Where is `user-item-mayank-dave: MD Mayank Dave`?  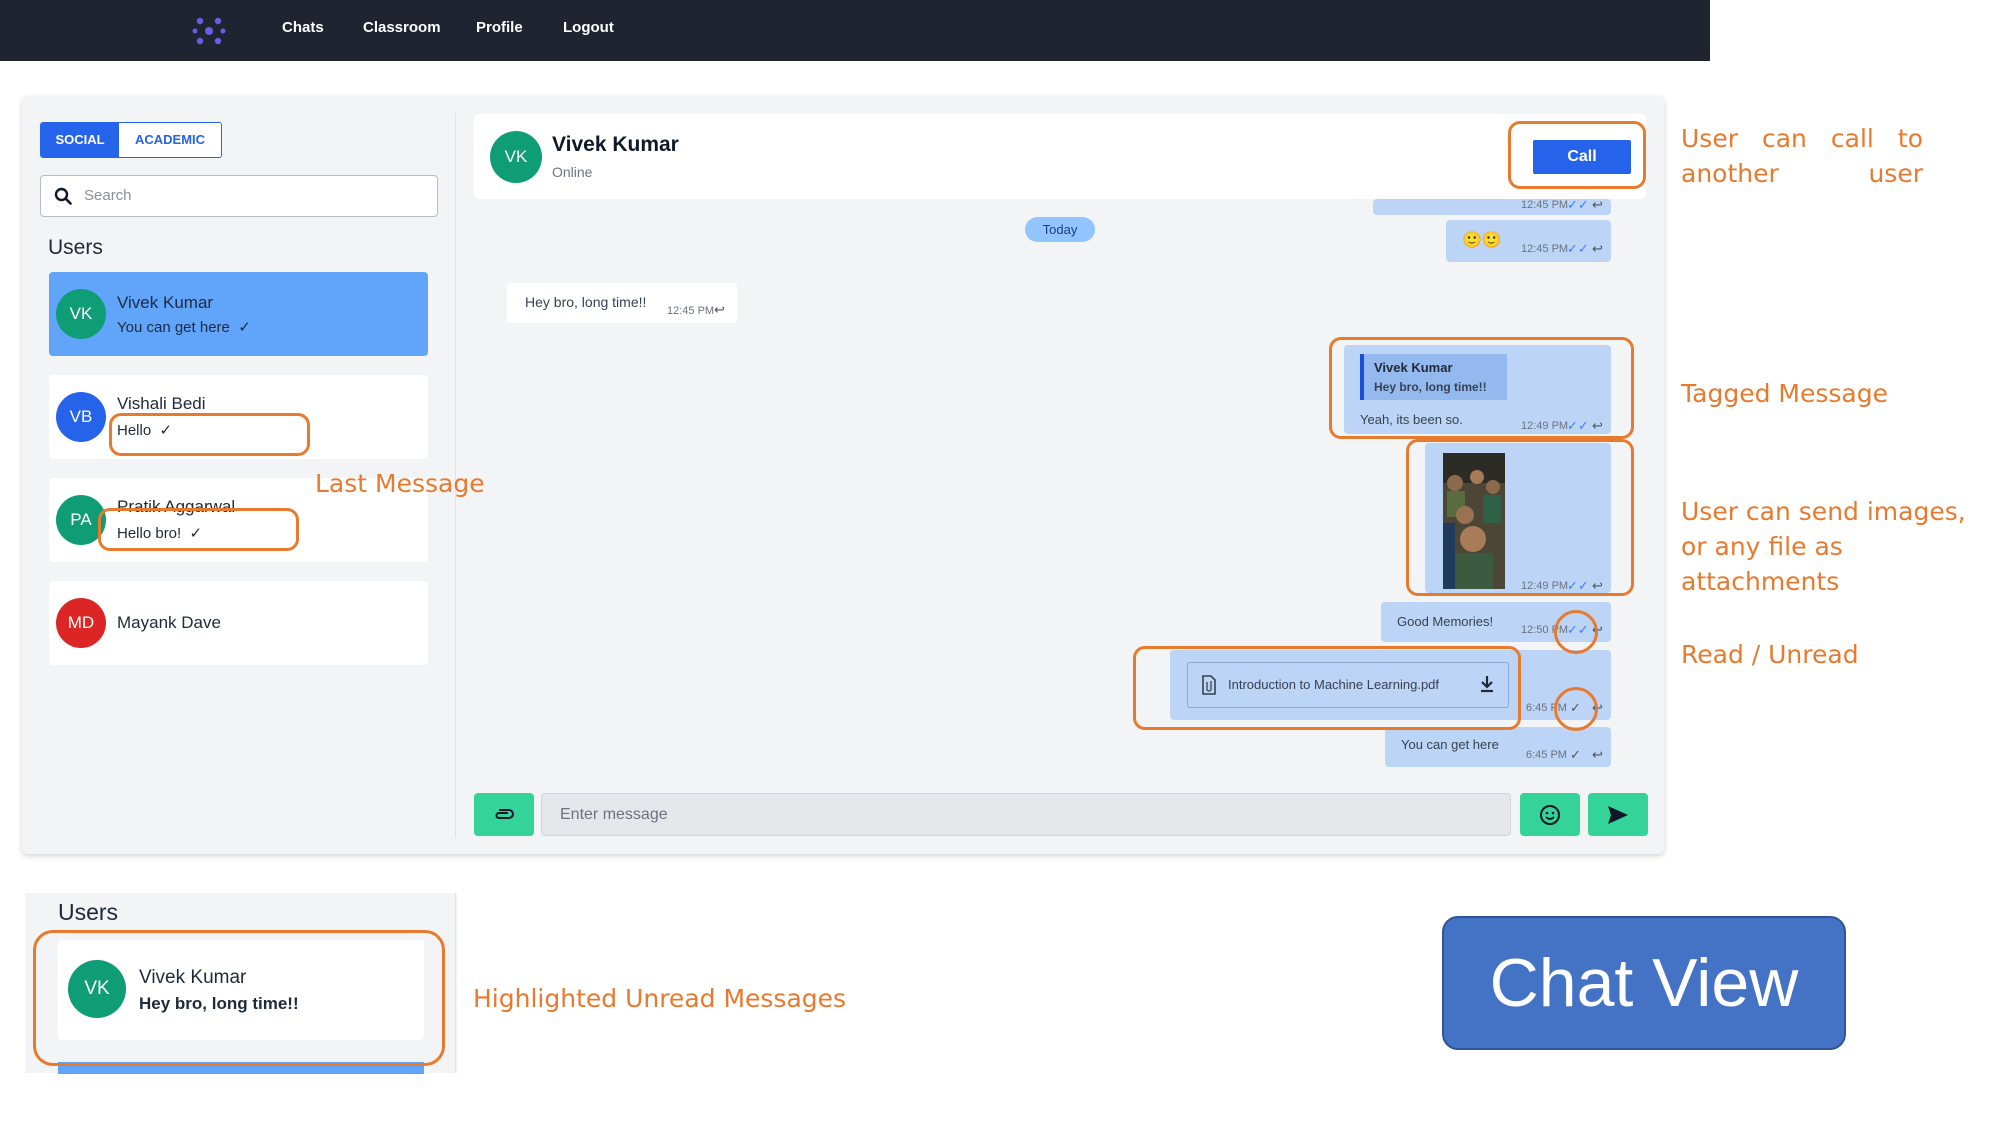 user-item-mayank-dave: MD Mayank Dave is located at coordinates (238, 623).